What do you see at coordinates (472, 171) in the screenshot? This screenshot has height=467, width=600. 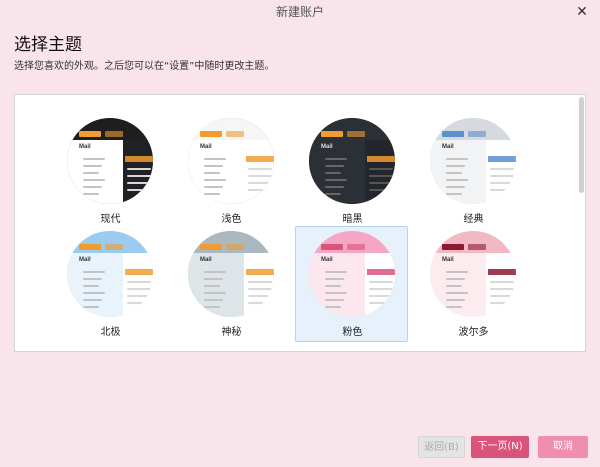 I see `theme-option: Mail 经典` at bounding box center [472, 171].